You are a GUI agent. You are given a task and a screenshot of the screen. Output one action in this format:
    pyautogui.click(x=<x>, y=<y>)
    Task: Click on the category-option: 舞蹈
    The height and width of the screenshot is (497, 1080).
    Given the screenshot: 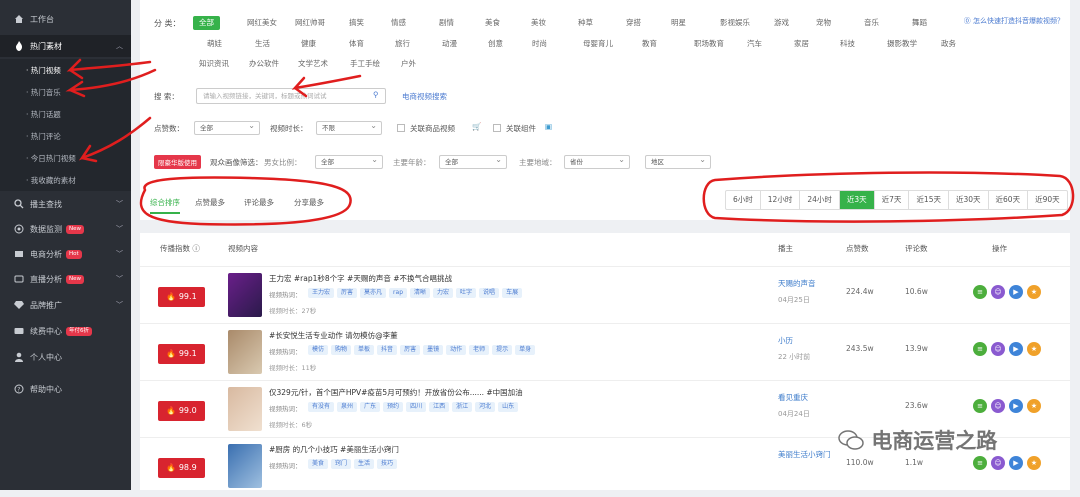 What is the action you would take?
    pyautogui.click(x=919, y=23)
    